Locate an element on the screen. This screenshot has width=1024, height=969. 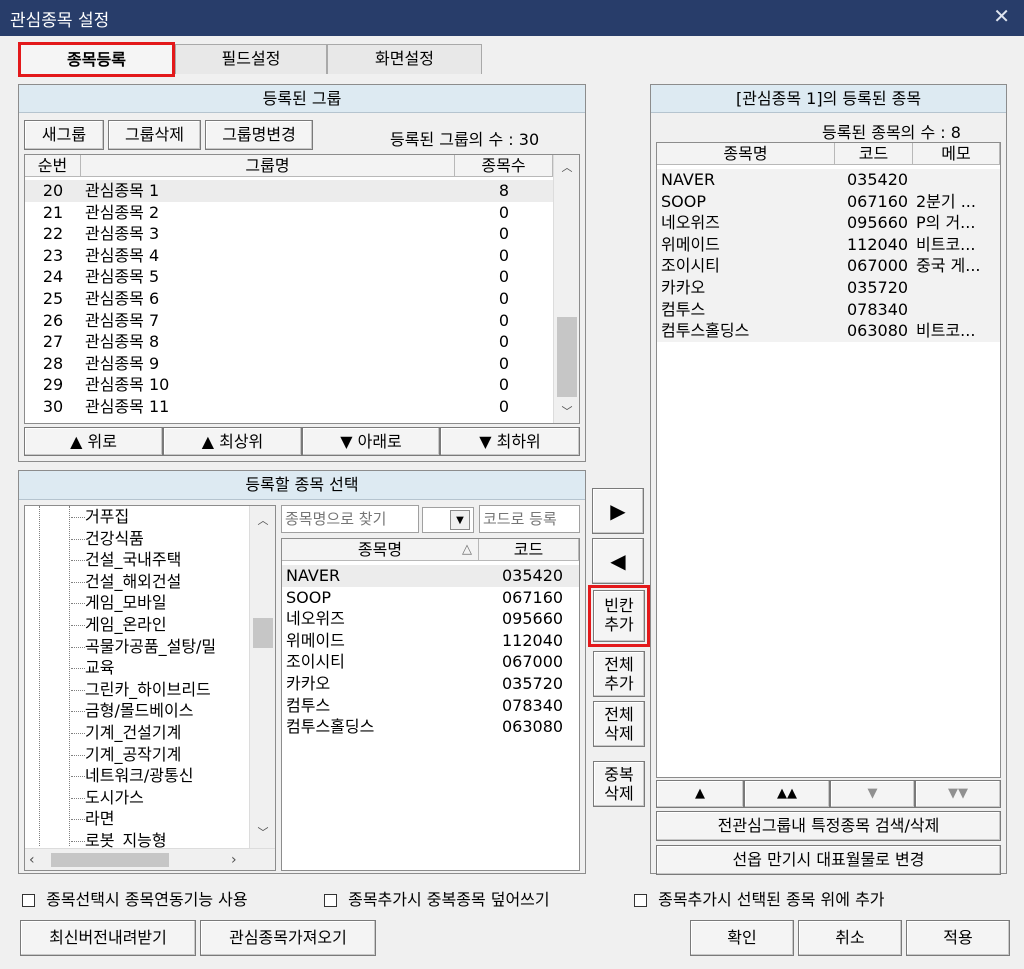
code-search-input is located at coordinates (529, 519).